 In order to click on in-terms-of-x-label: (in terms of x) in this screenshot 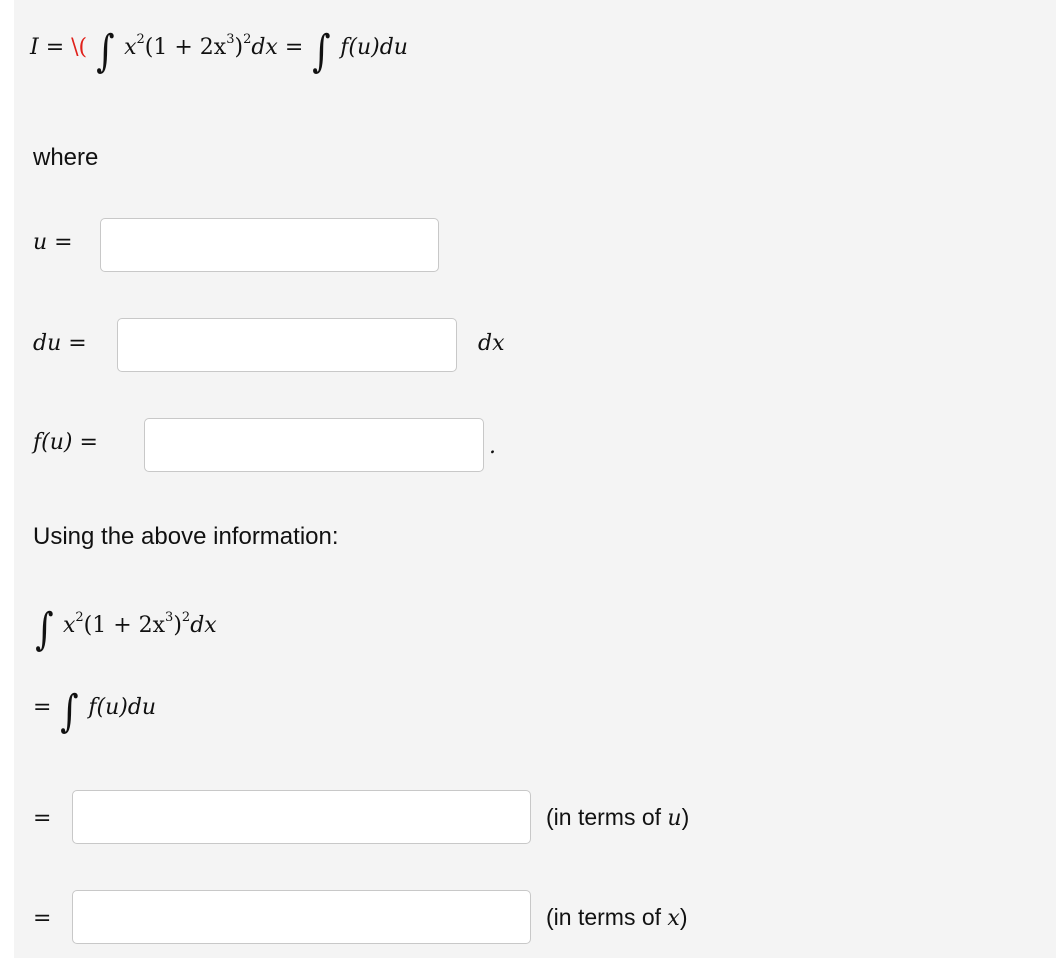, I will do `click(617, 917)`.